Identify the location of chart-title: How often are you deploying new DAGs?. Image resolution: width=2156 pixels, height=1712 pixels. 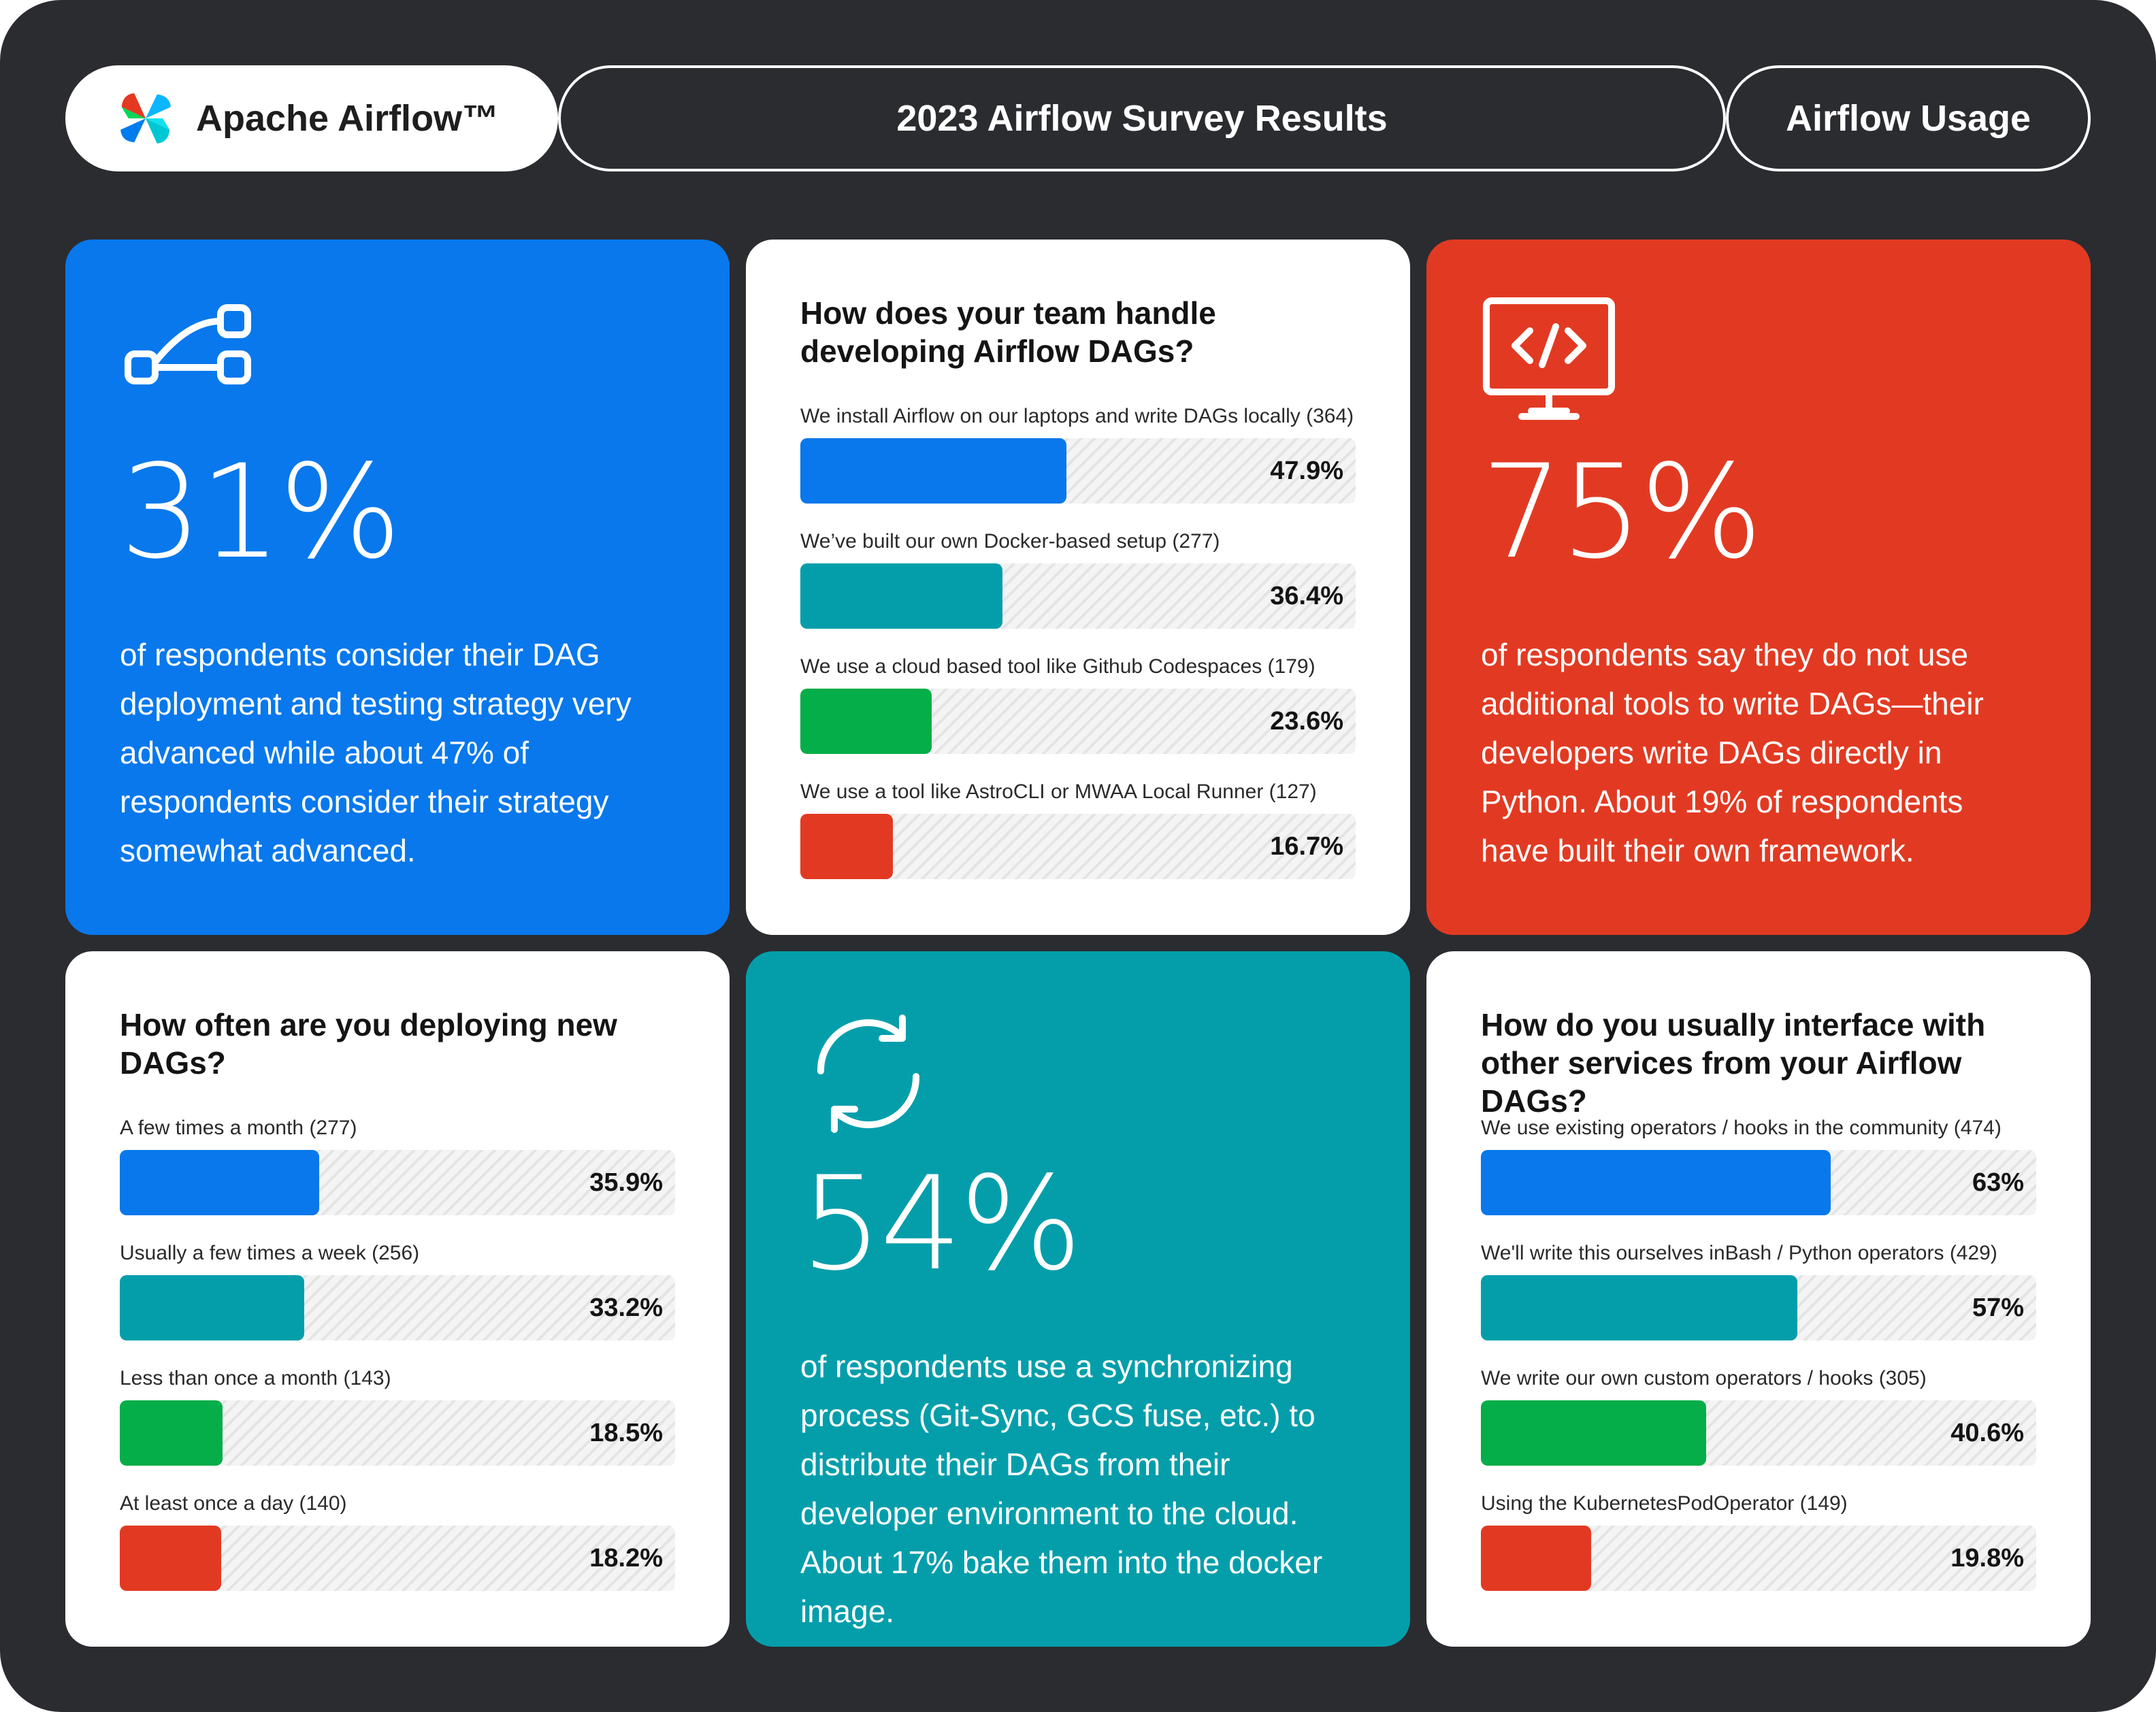
(368, 1044).